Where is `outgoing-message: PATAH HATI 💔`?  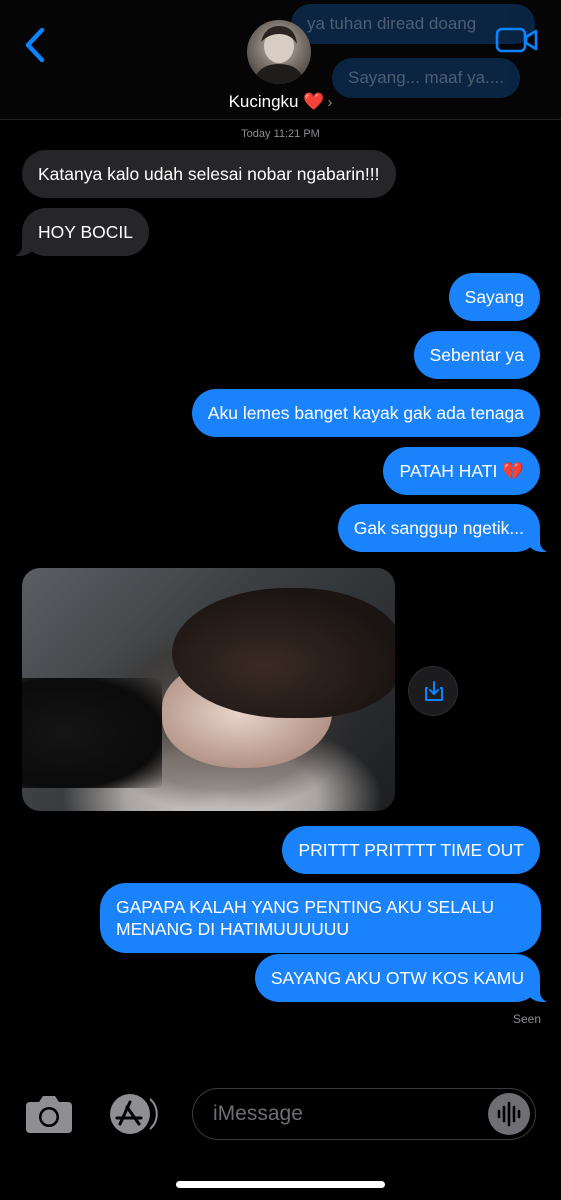 outgoing-message: PATAH HATI 💔 is located at coordinates (461, 471).